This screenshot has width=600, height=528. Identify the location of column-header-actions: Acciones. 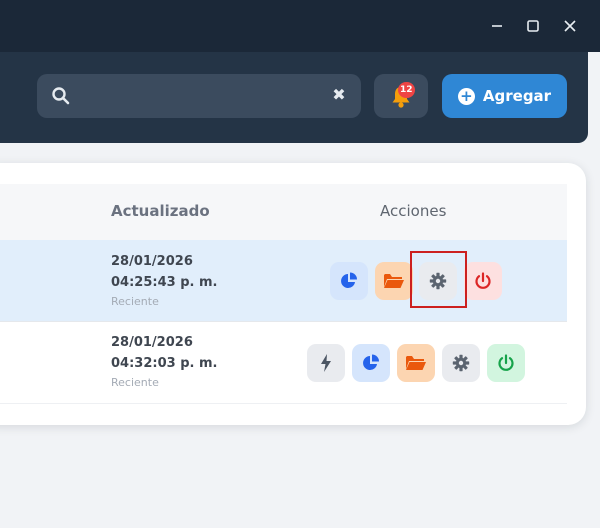
(413, 211).